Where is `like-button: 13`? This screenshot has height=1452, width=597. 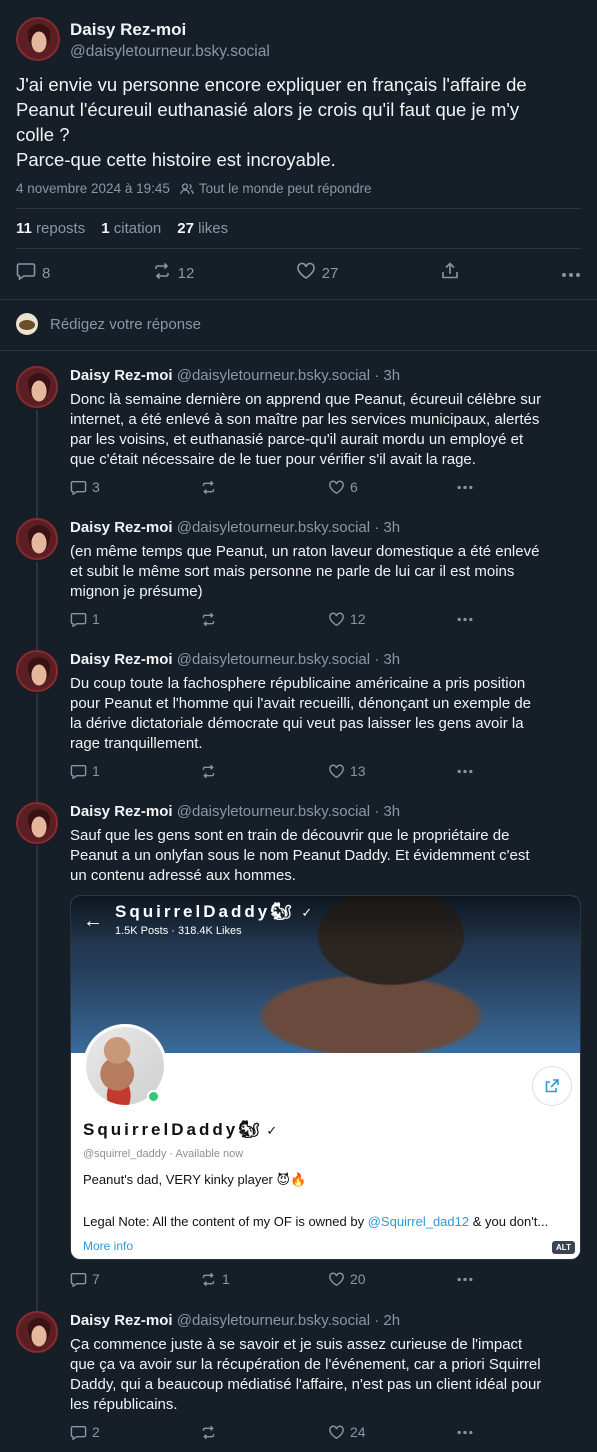
like-button: 13 is located at coordinates (392, 771).